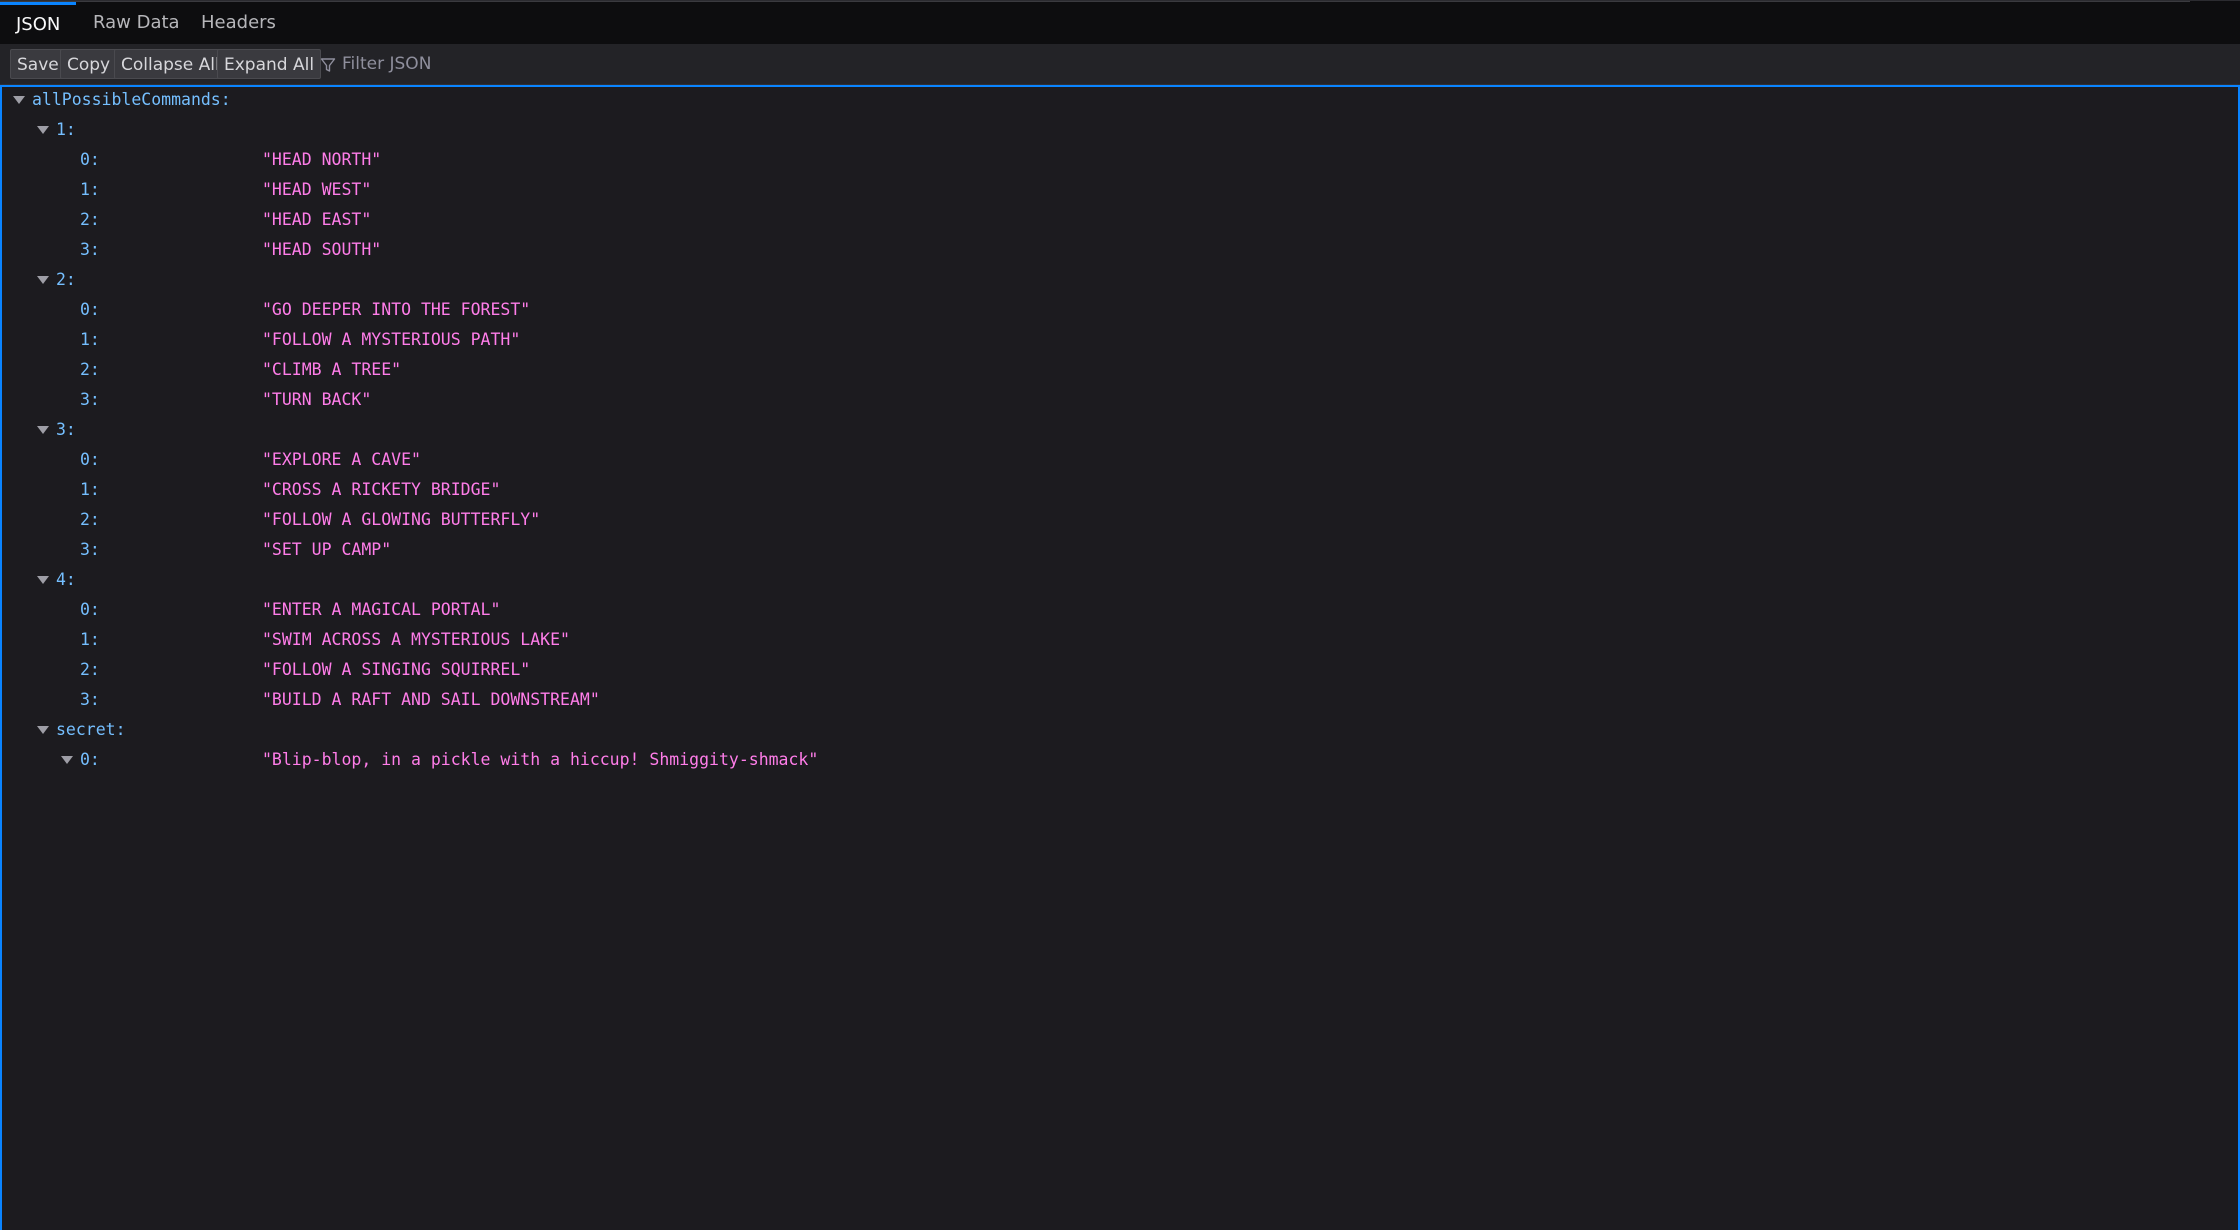 The width and height of the screenshot is (2240, 1230). I want to click on filter-icon, so click(328, 65).